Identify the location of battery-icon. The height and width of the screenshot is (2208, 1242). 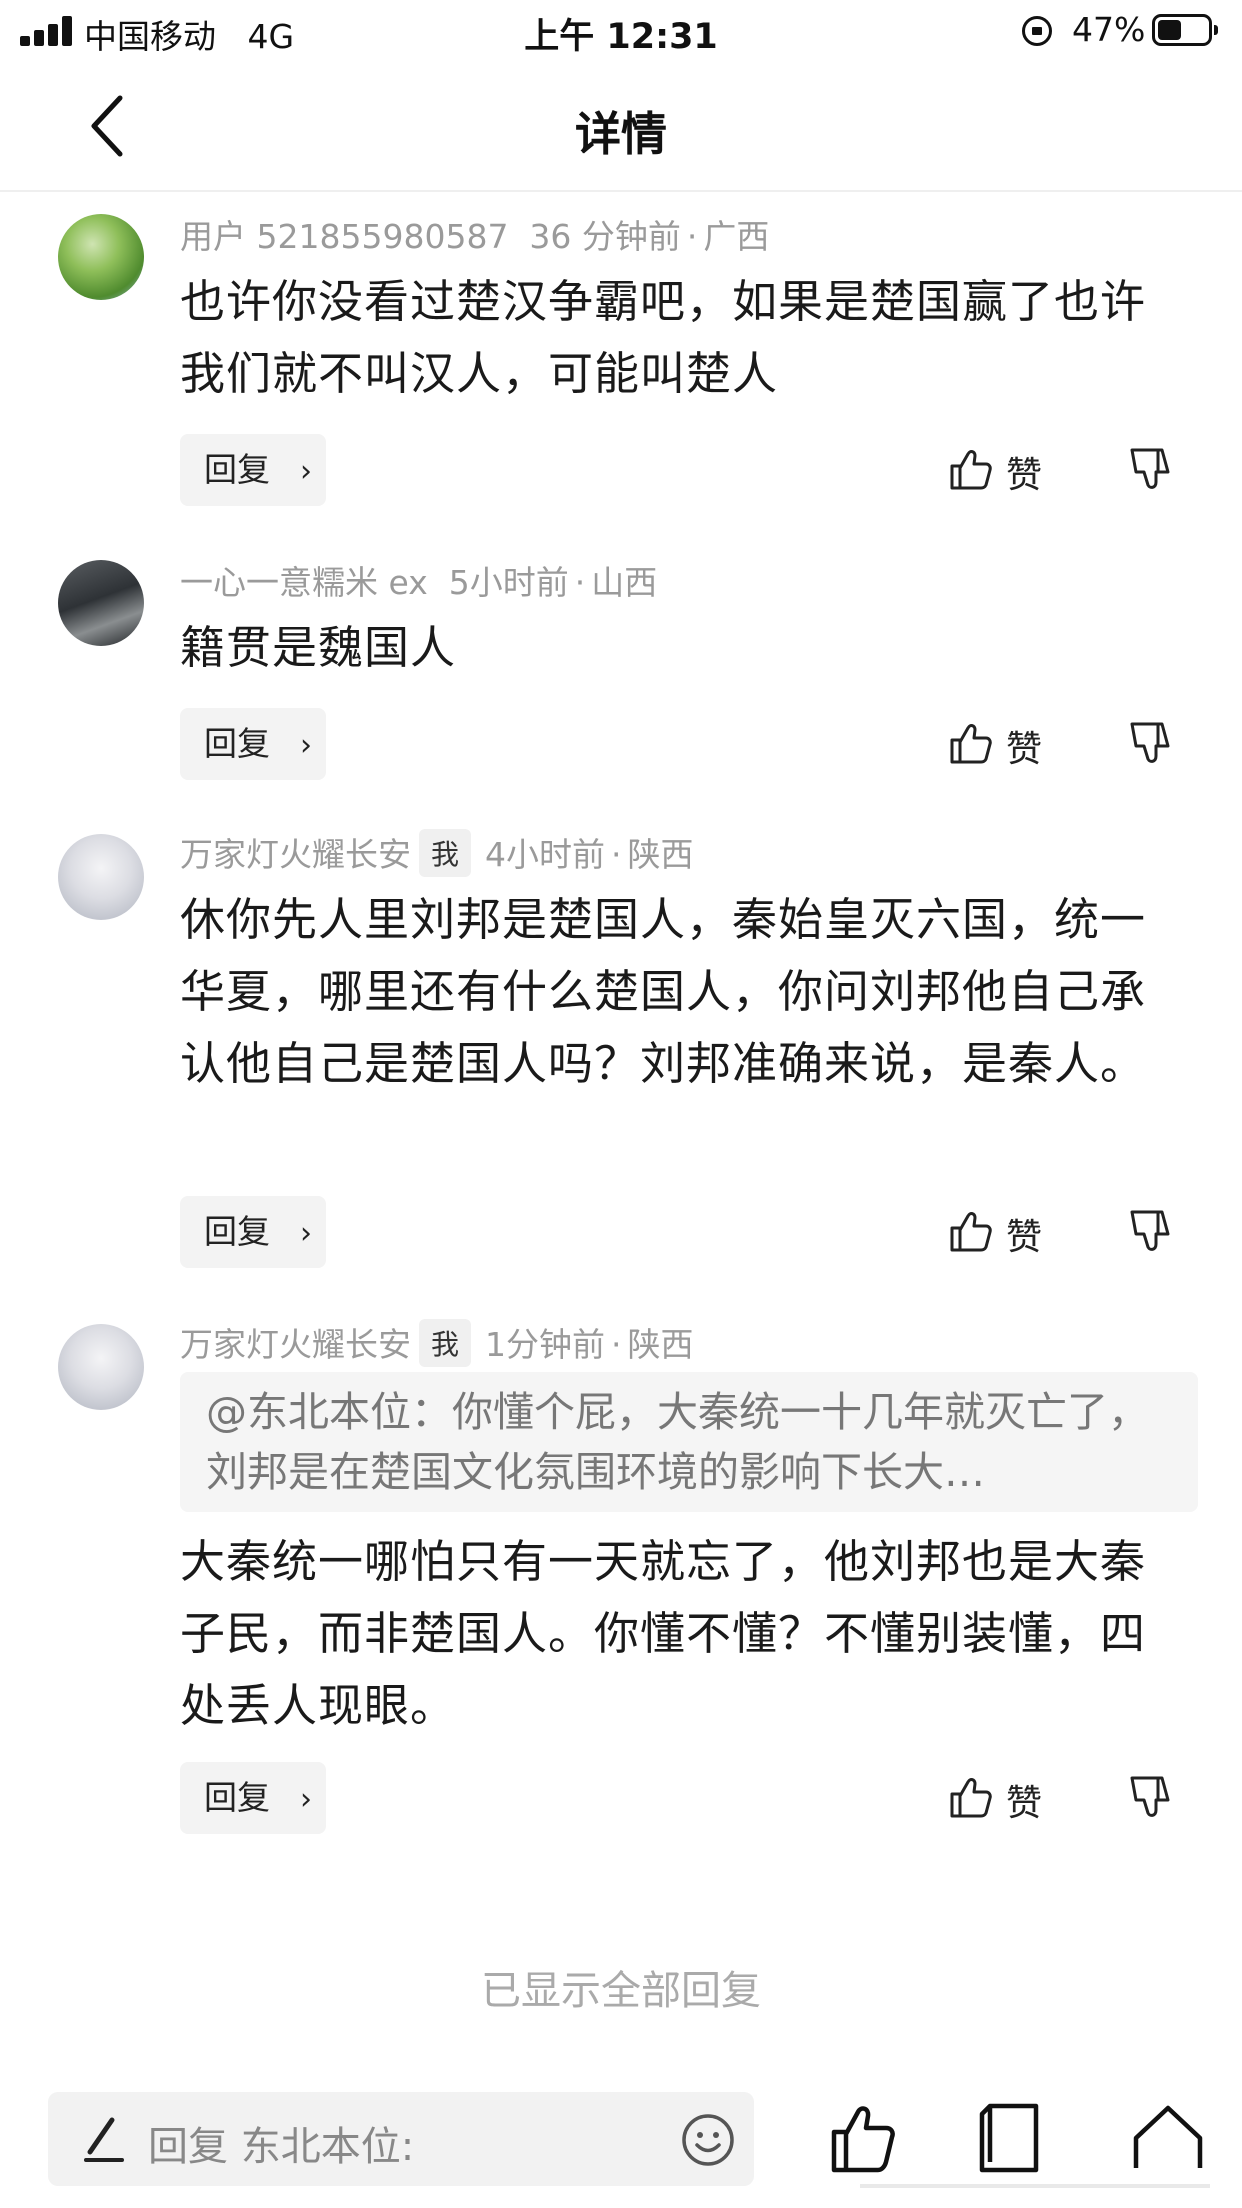
(1185, 30).